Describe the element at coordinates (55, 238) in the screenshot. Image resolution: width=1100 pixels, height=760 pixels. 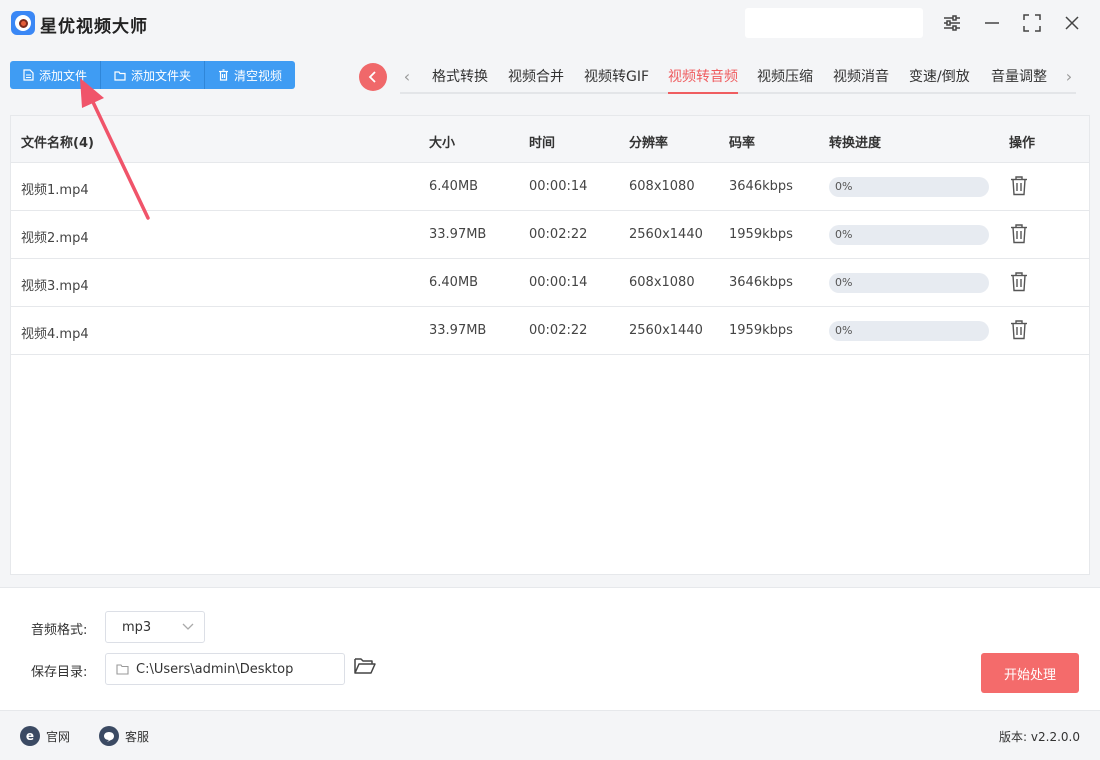
I see `cell-file-name: 视频2.mp4` at that location.